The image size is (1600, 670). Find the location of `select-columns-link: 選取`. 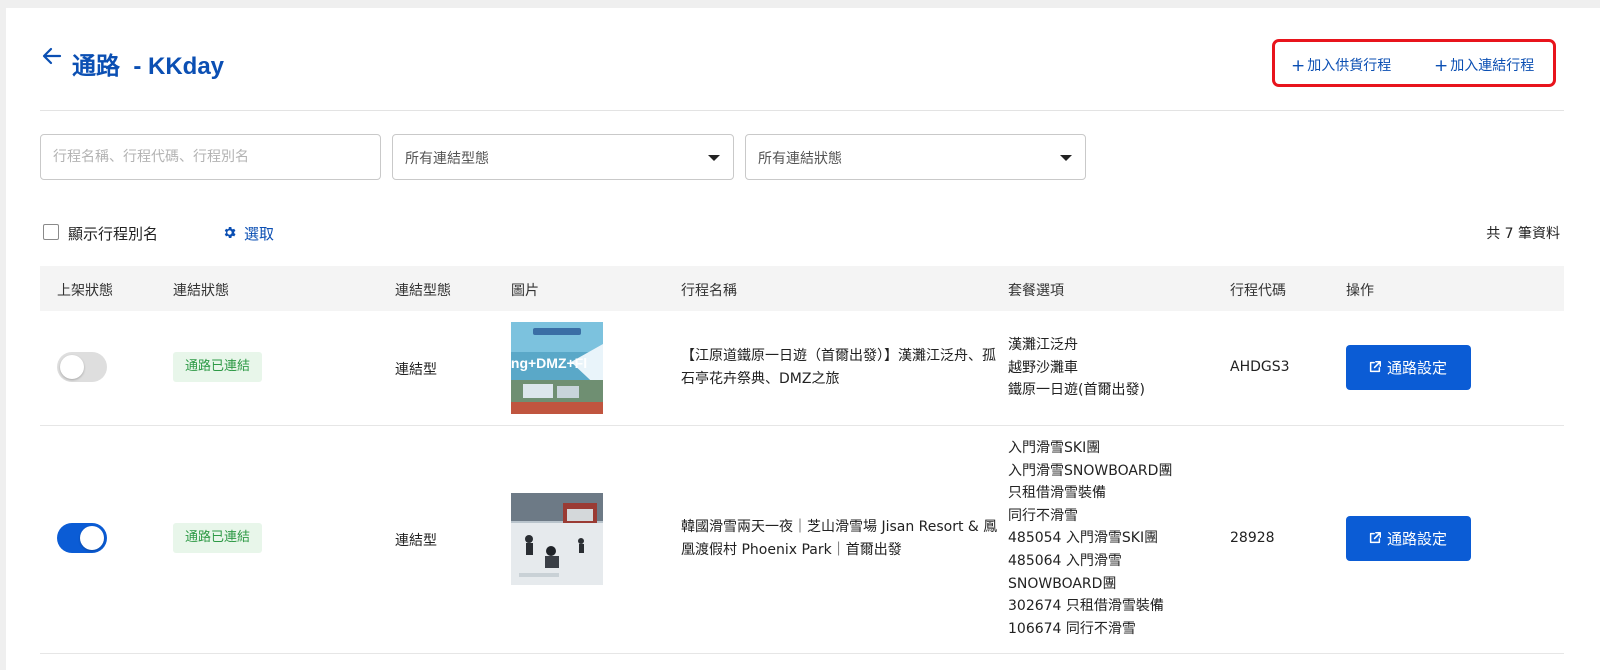

select-columns-link: 選取 is located at coordinates (259, 233).